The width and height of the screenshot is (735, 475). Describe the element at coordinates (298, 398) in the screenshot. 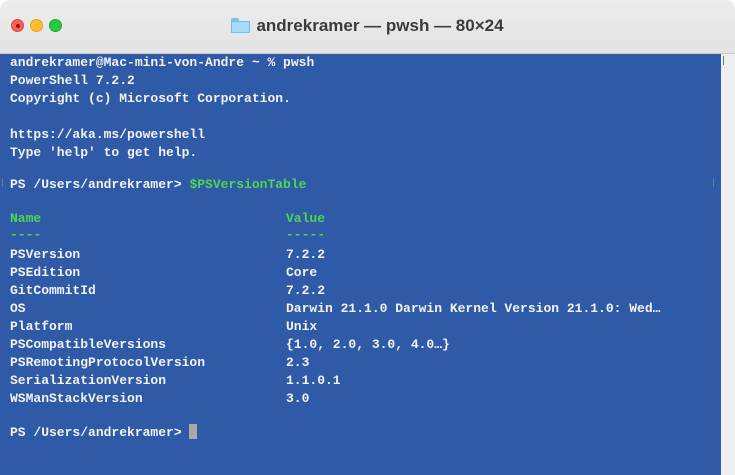

I see `row-value: 3.0` at that location.